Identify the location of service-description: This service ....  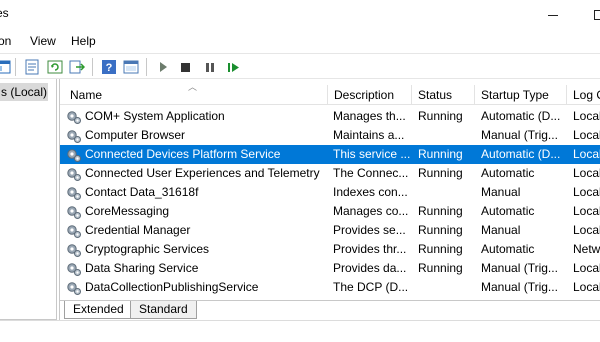
(372, 154).